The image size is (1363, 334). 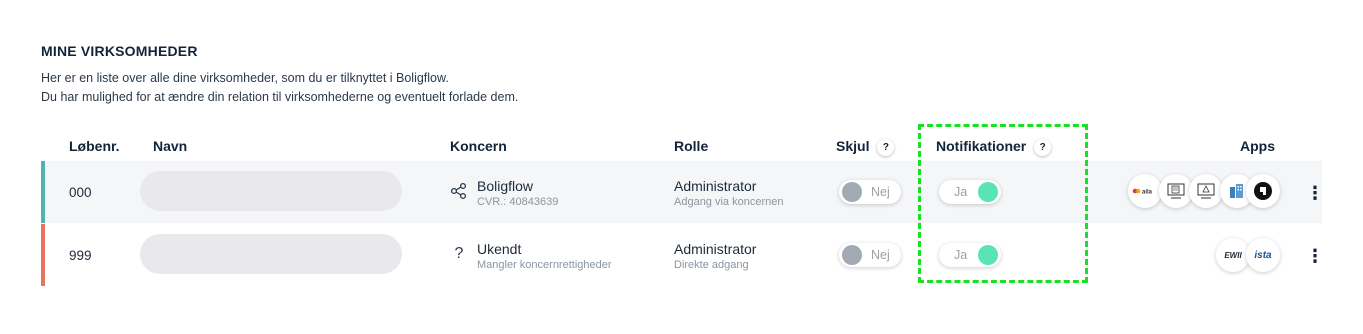 What do you see at coordinates (459, 253) in the screenshot?
I see `question-icon: ?` at bounding box center [459, 253].